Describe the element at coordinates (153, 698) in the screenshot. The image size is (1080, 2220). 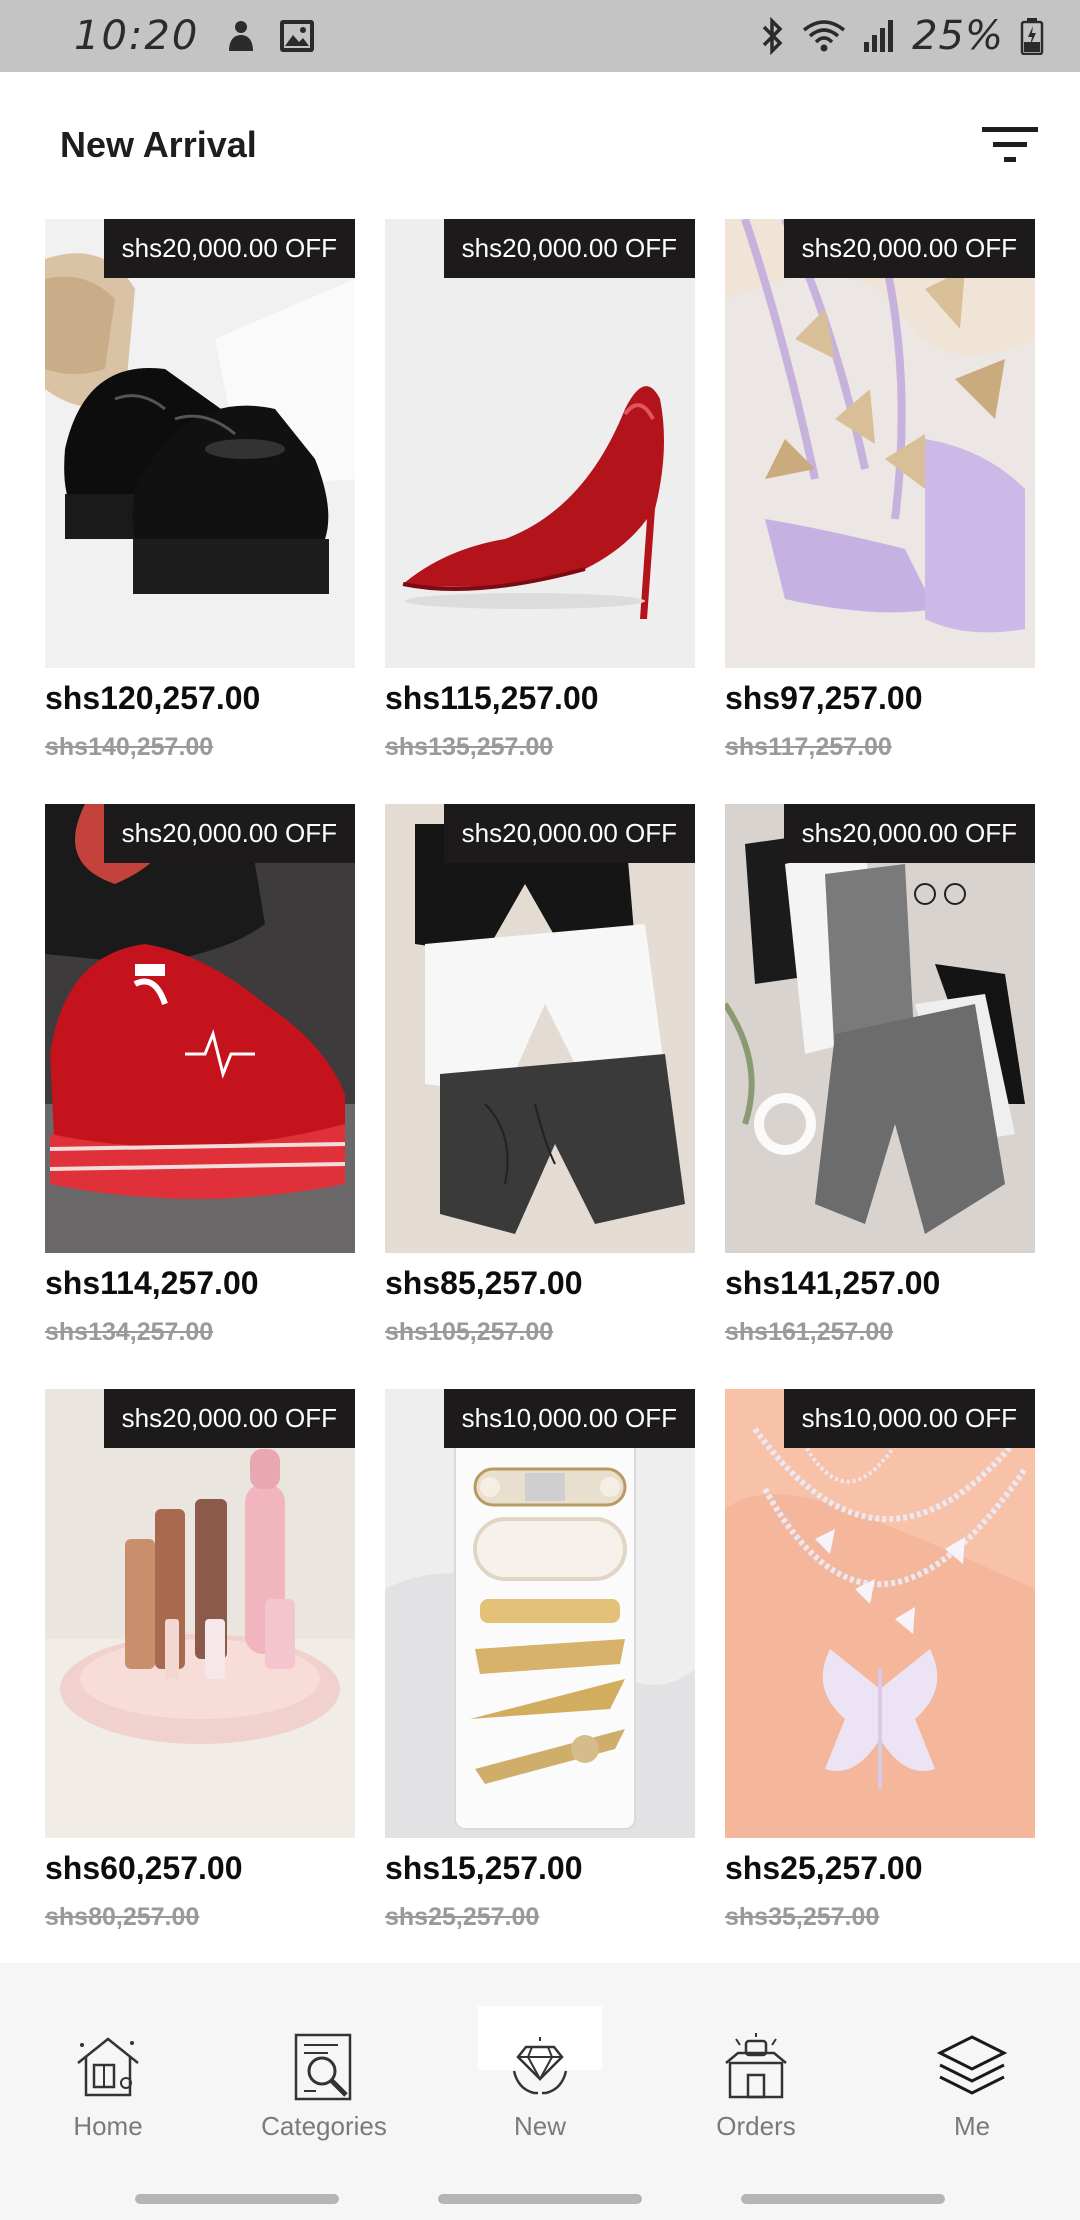
I see `product-price: shs120,257.00` at that location.